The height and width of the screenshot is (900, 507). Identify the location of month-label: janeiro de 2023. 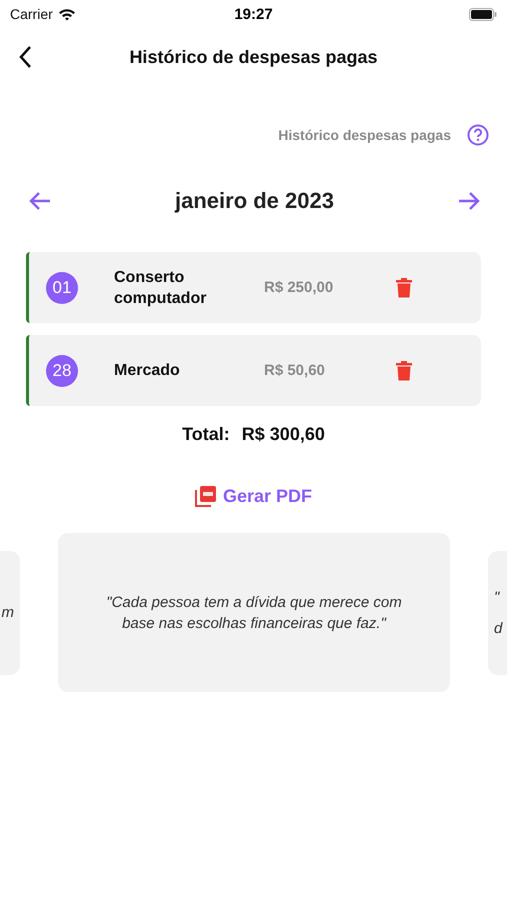
(254, 201).